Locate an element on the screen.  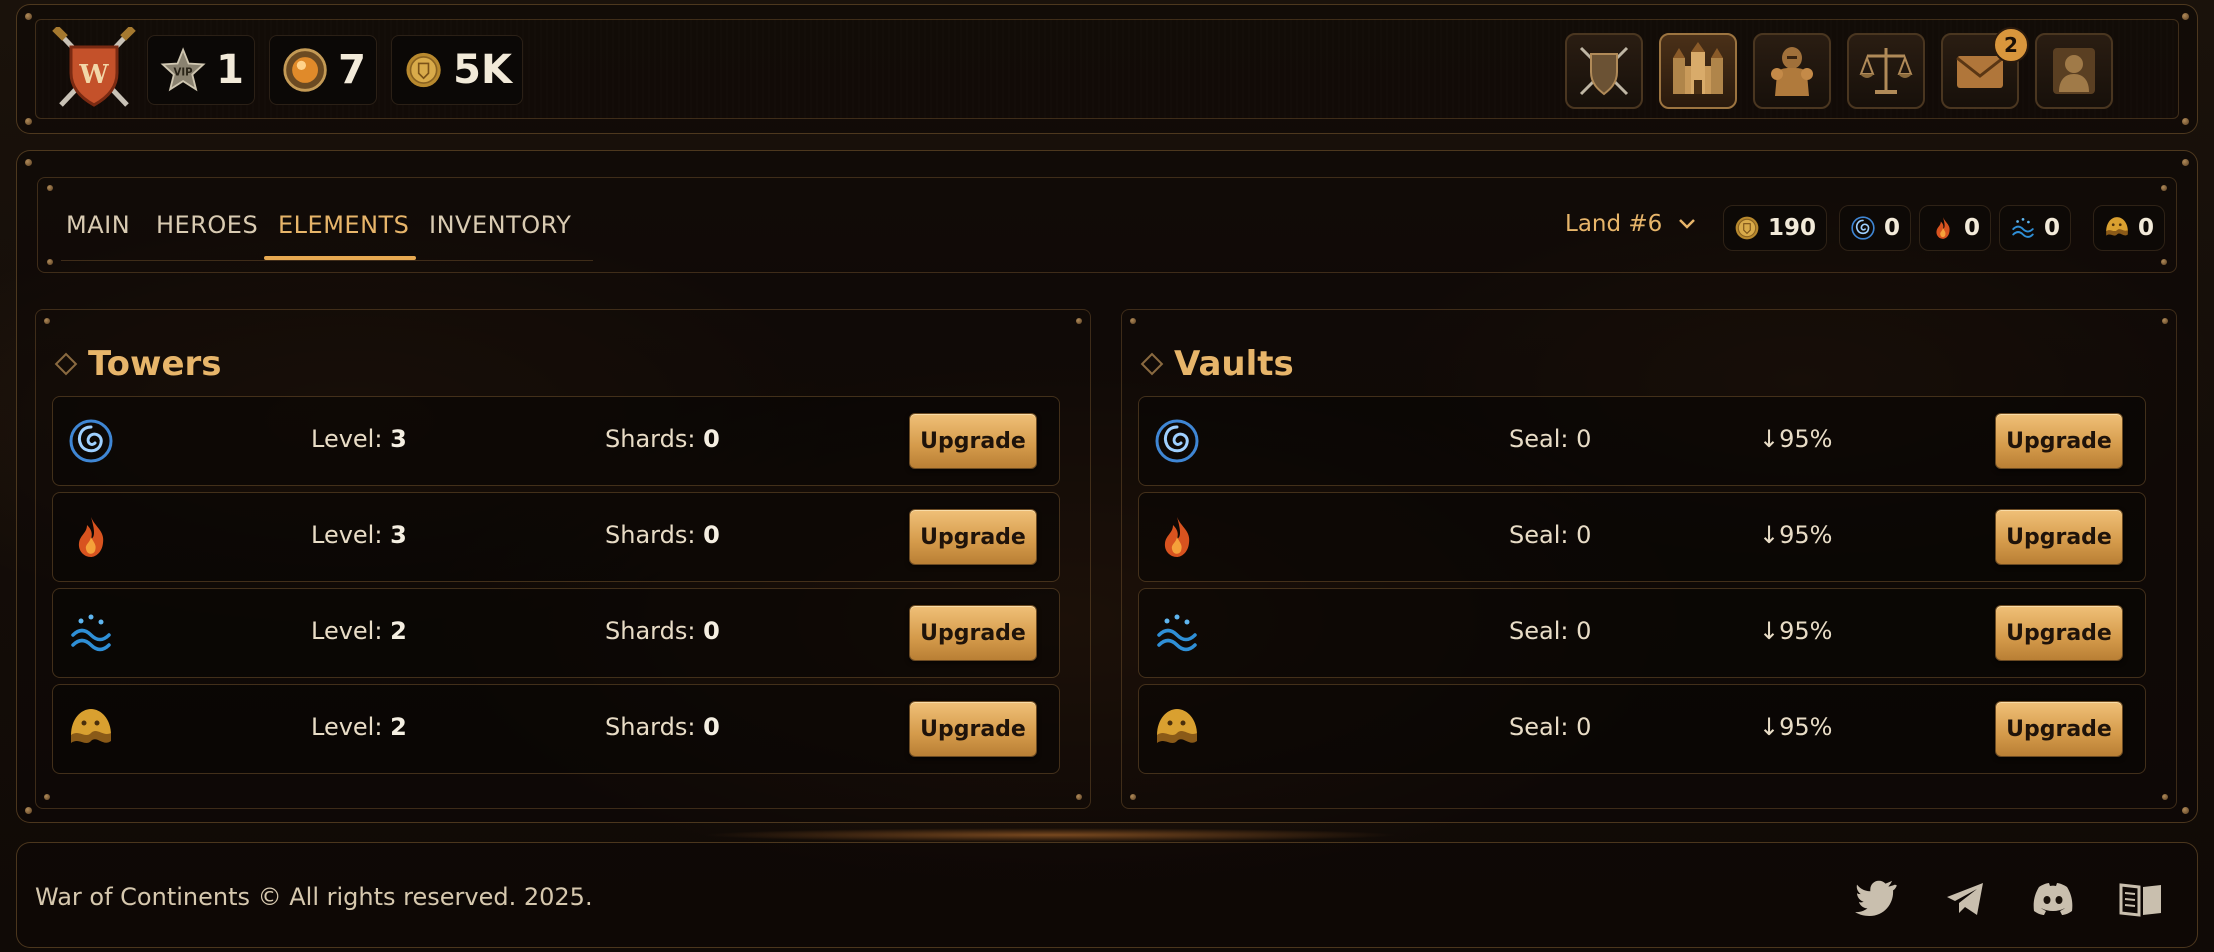
nav-profile-button is located at coordinates (2074, 71).